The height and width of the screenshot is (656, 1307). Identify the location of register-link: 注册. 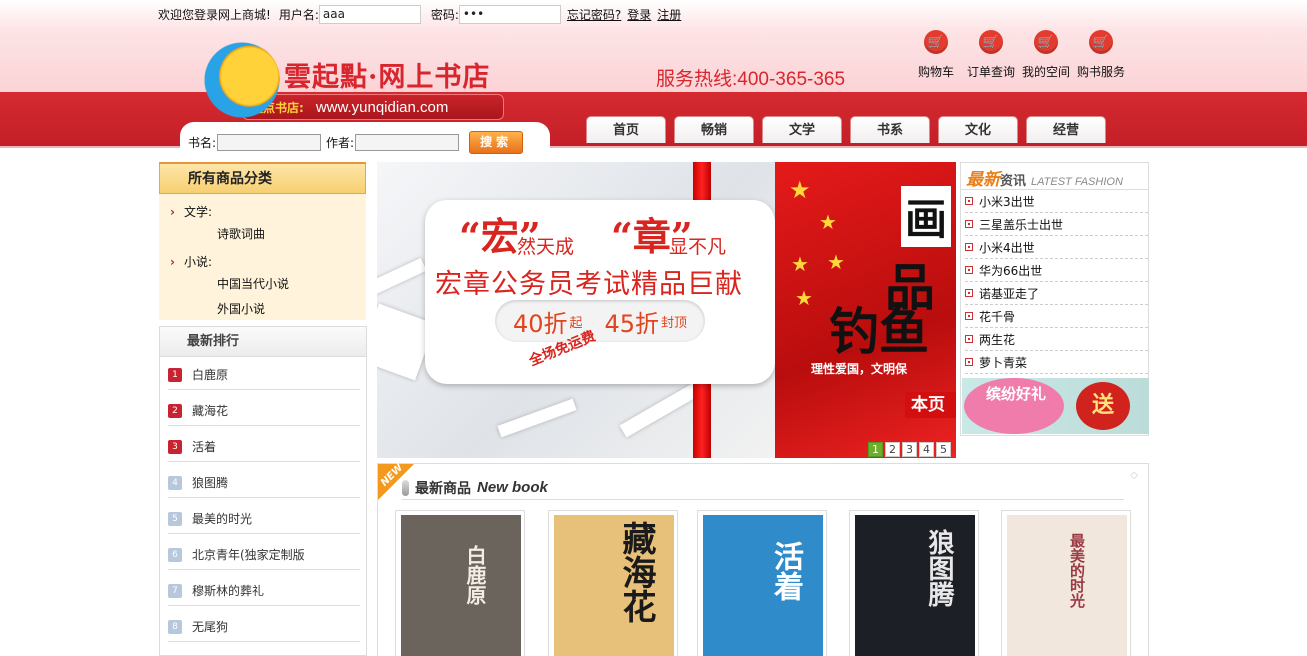
(669, 14).